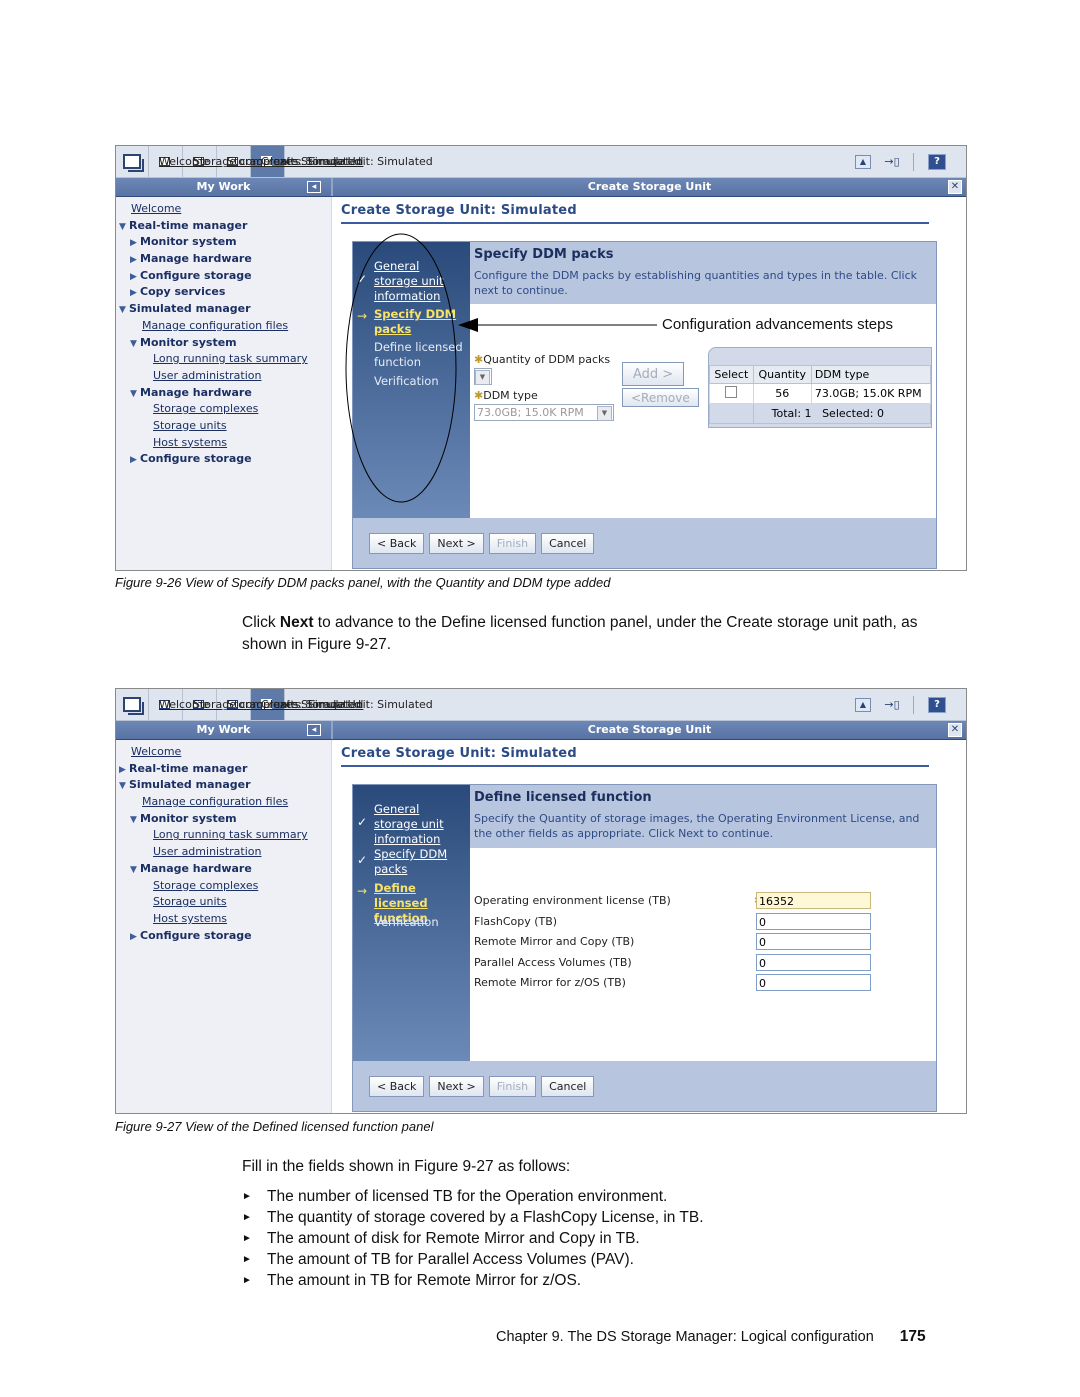  I want to click on callout-annotation, so click(501, 368).